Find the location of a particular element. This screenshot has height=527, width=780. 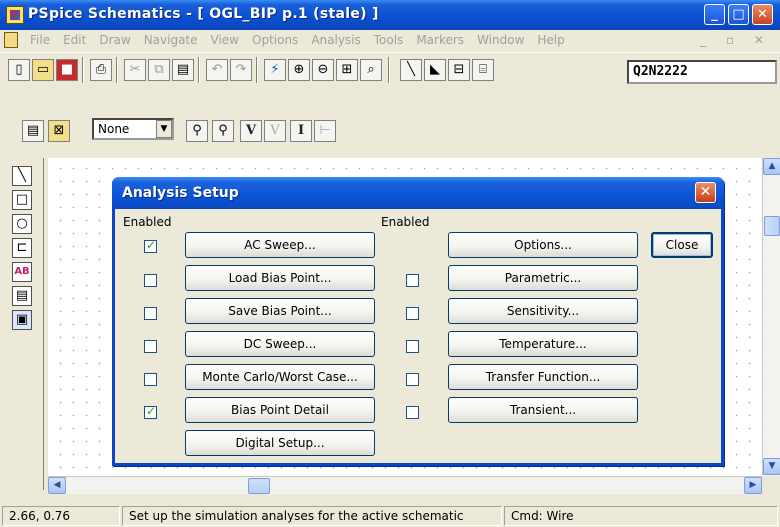

zoom-area-icon: ⊞ is located at coordinates (347, 70).